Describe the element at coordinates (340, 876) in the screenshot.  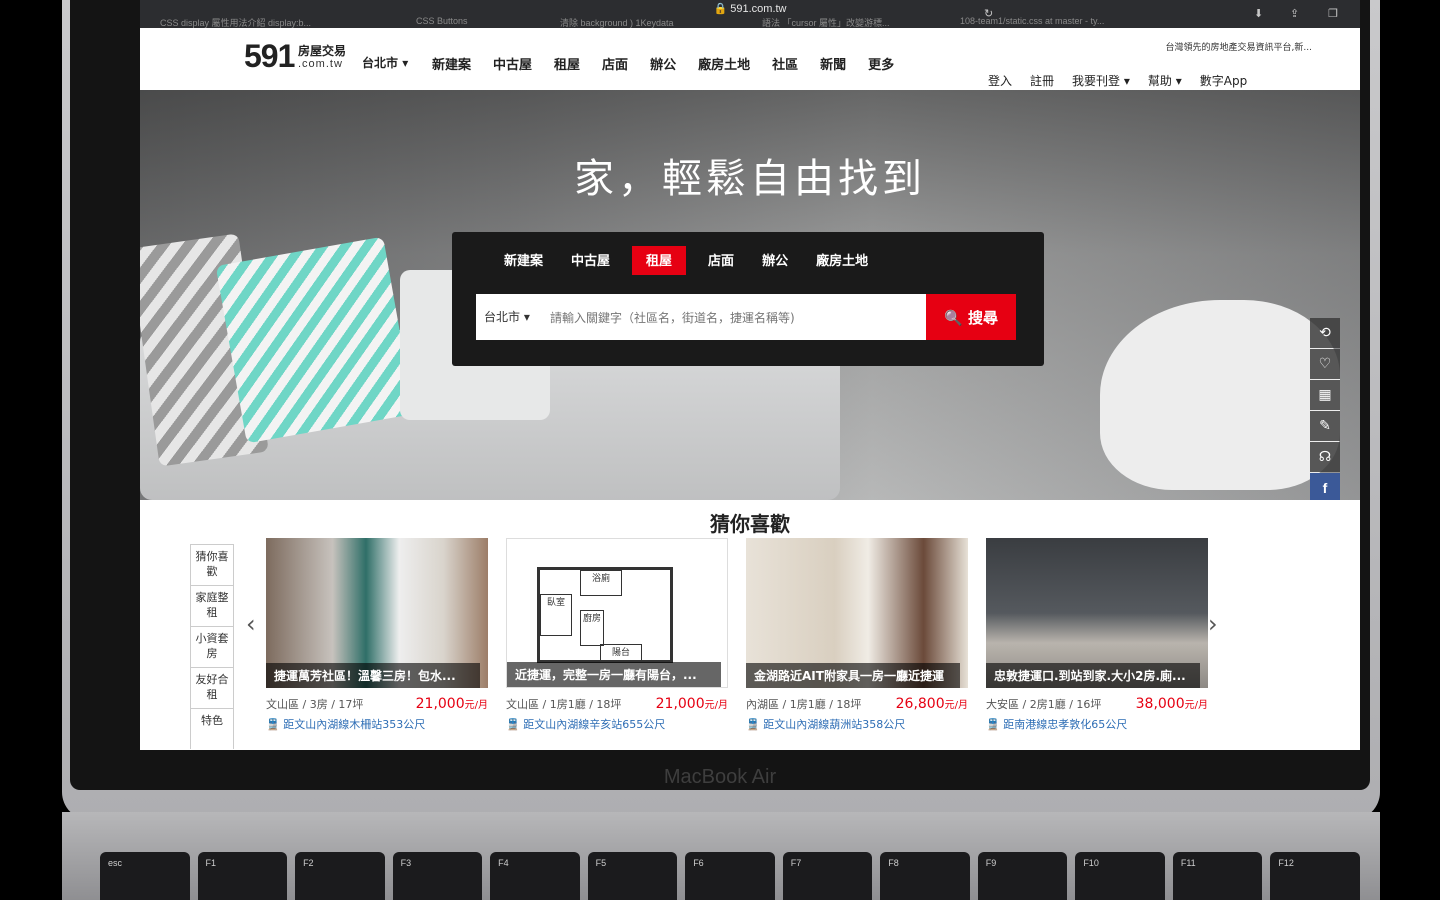
I see `key-f2: F2` at that location.